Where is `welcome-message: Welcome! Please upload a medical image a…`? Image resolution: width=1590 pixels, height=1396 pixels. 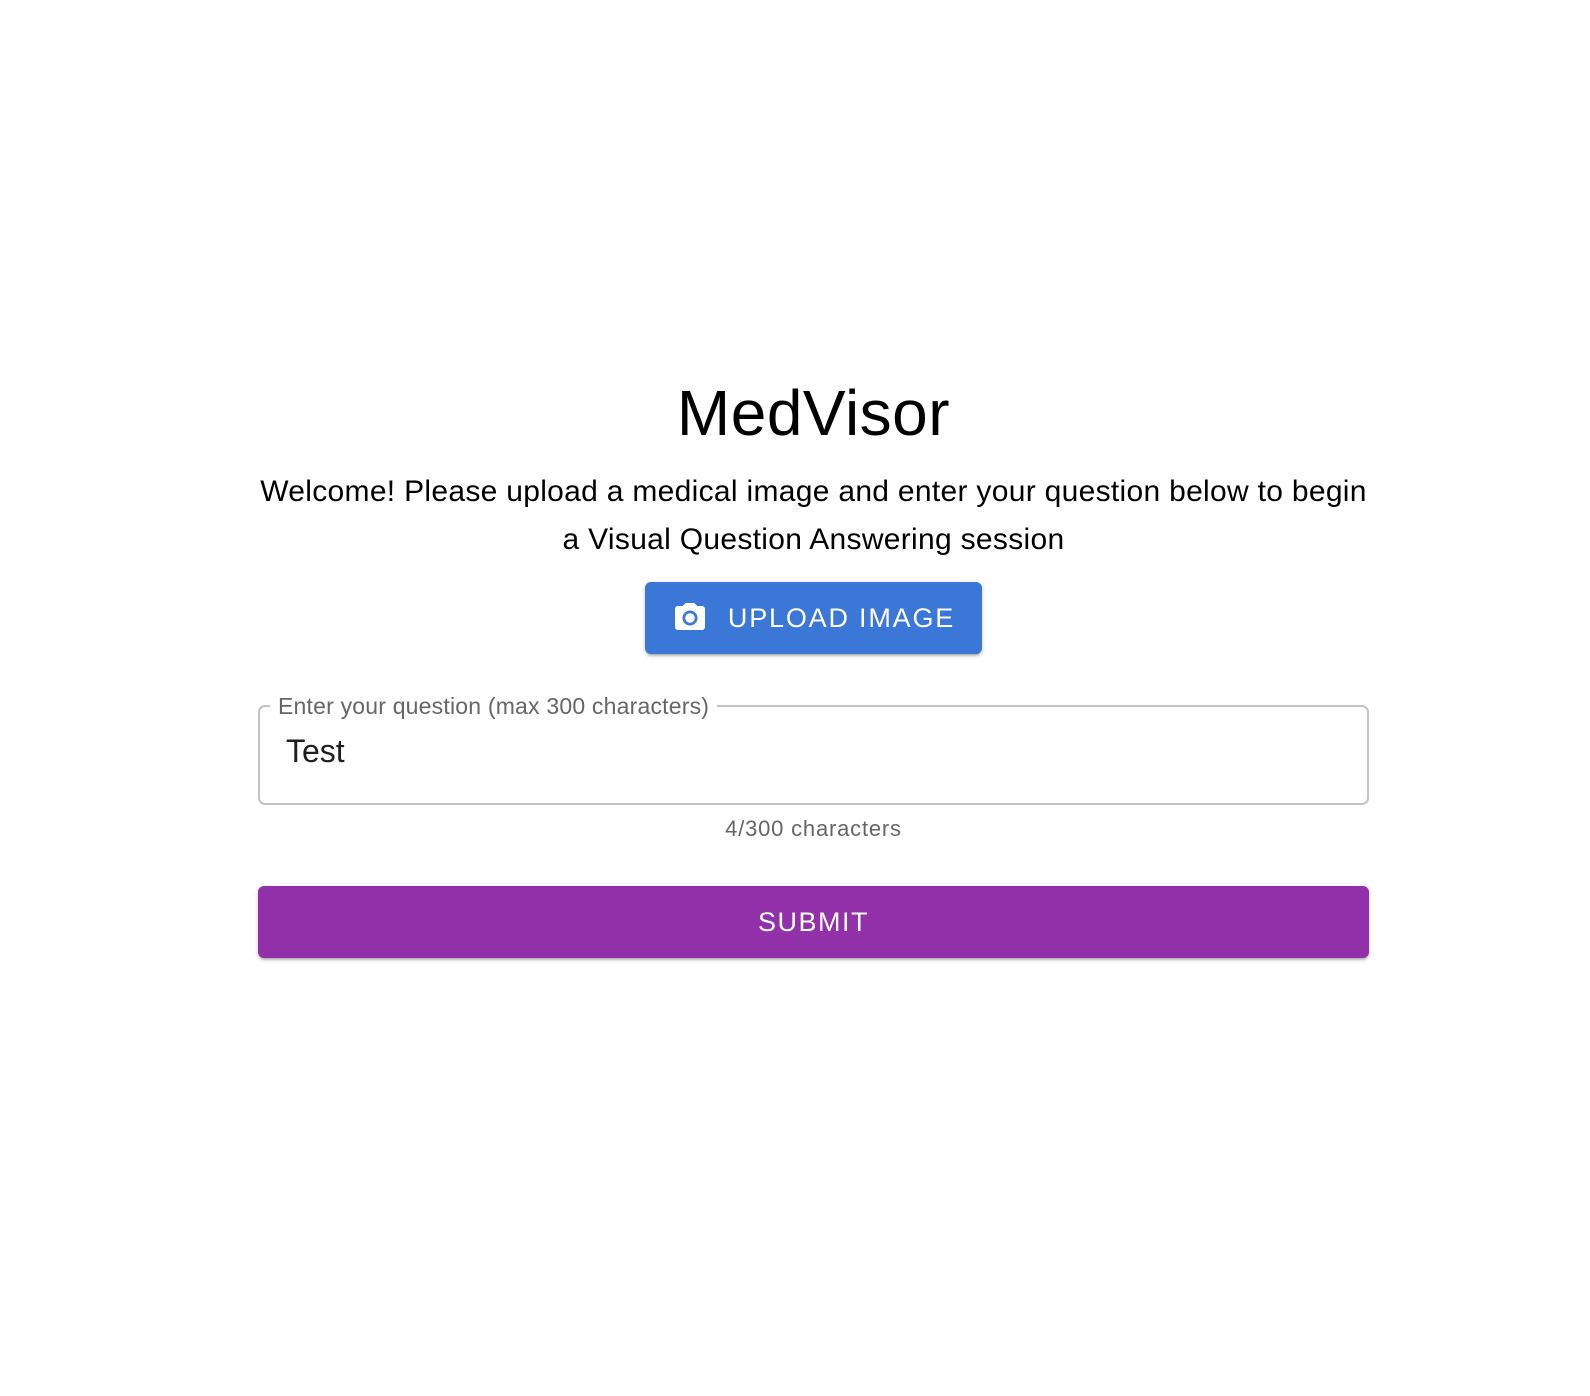
welcome-message: Welcome! Please upload a medical image a… is located at coordinates (813, 515).